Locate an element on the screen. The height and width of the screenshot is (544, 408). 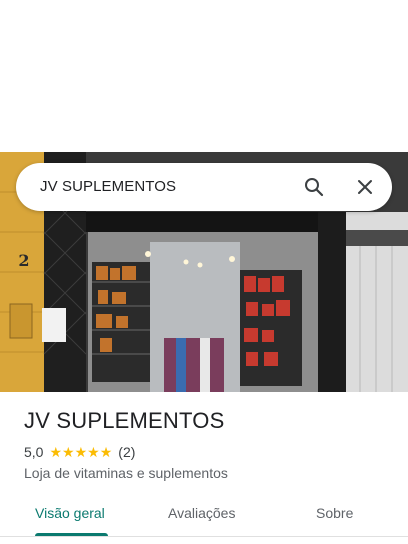
close-icon is located at coordinates (365, 187).